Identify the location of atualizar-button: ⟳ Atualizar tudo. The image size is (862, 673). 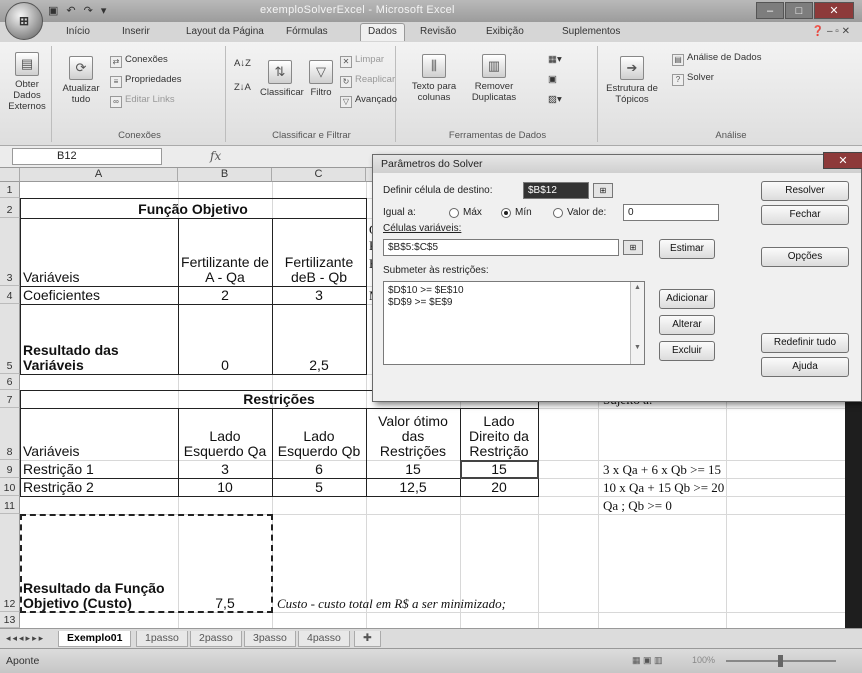
(81, 80).